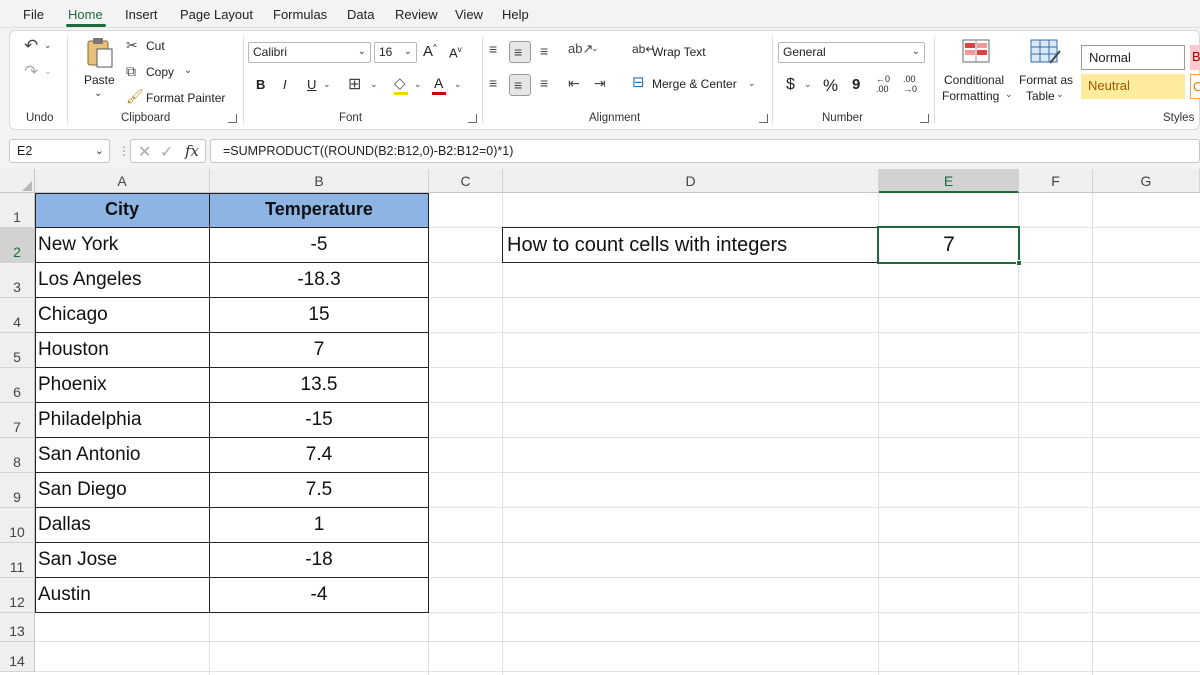 The width and height of the screenshot is (1200, 675). Describe the element at coordinates (31, 71) in the screenshot. I see `redo-icon: ↷` at that location.